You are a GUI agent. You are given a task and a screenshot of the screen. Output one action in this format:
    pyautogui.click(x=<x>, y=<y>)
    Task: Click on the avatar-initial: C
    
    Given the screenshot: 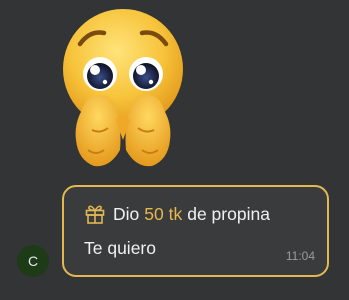 What is the action you would take?
    pyautogui.click(x=33, y=261)
    